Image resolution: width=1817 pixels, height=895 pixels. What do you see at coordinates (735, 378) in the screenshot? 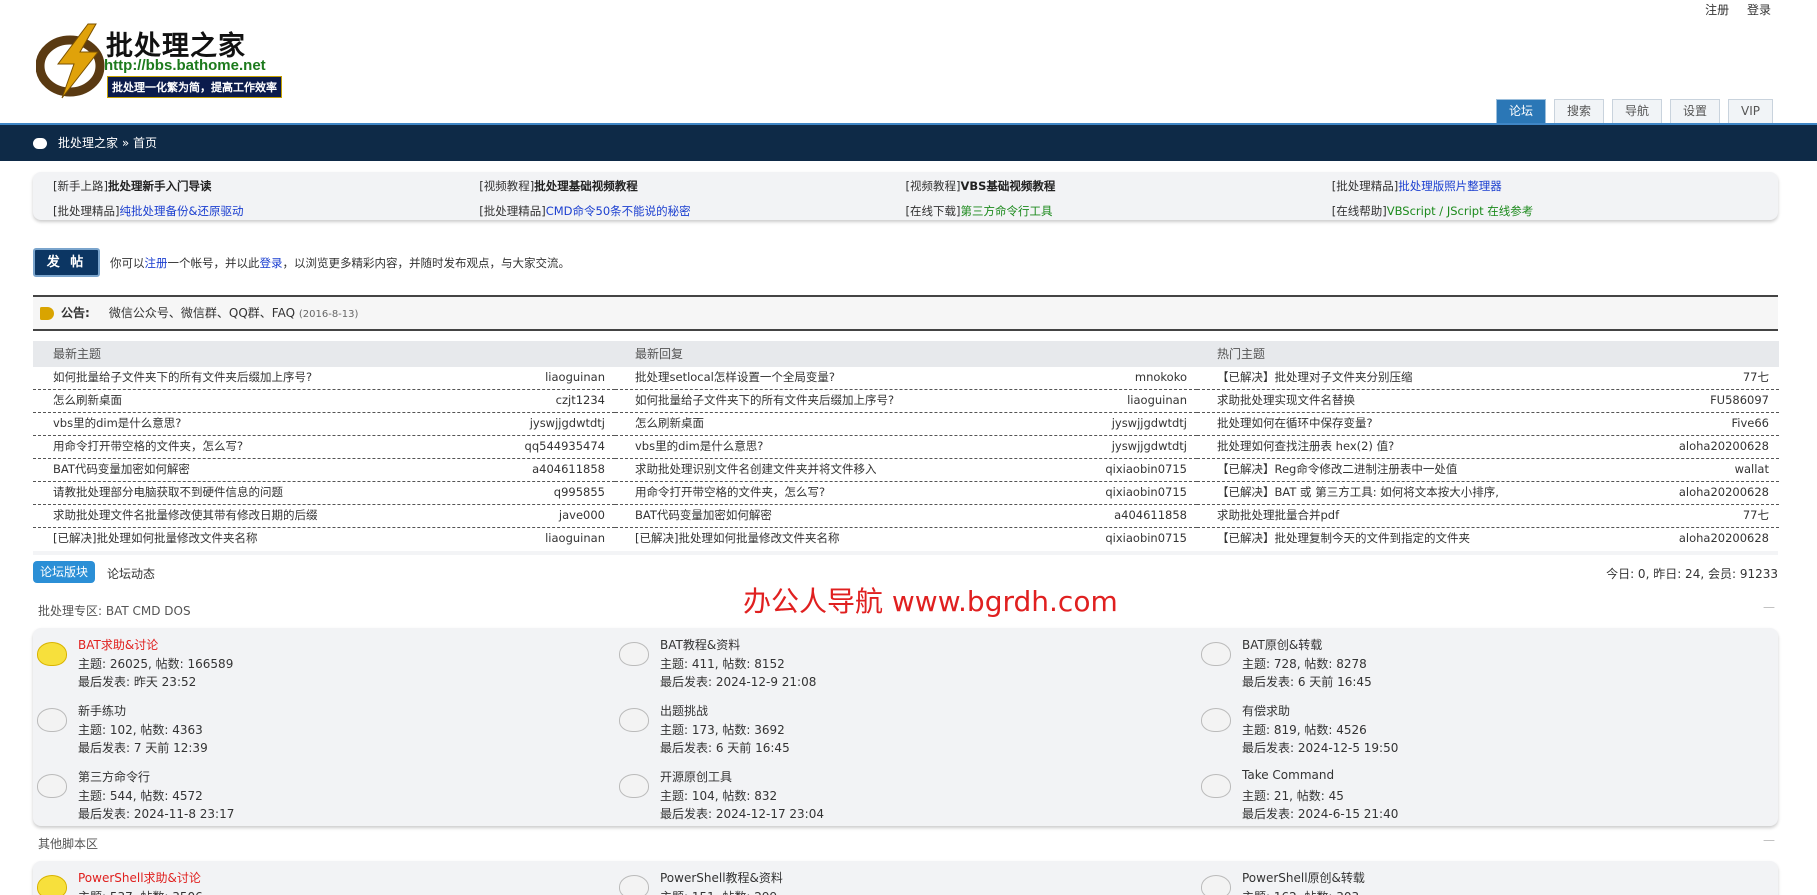
I see `topic-title: 批处理setlocal怎样设置一个全局变量?` at bounding box center [735, 378].